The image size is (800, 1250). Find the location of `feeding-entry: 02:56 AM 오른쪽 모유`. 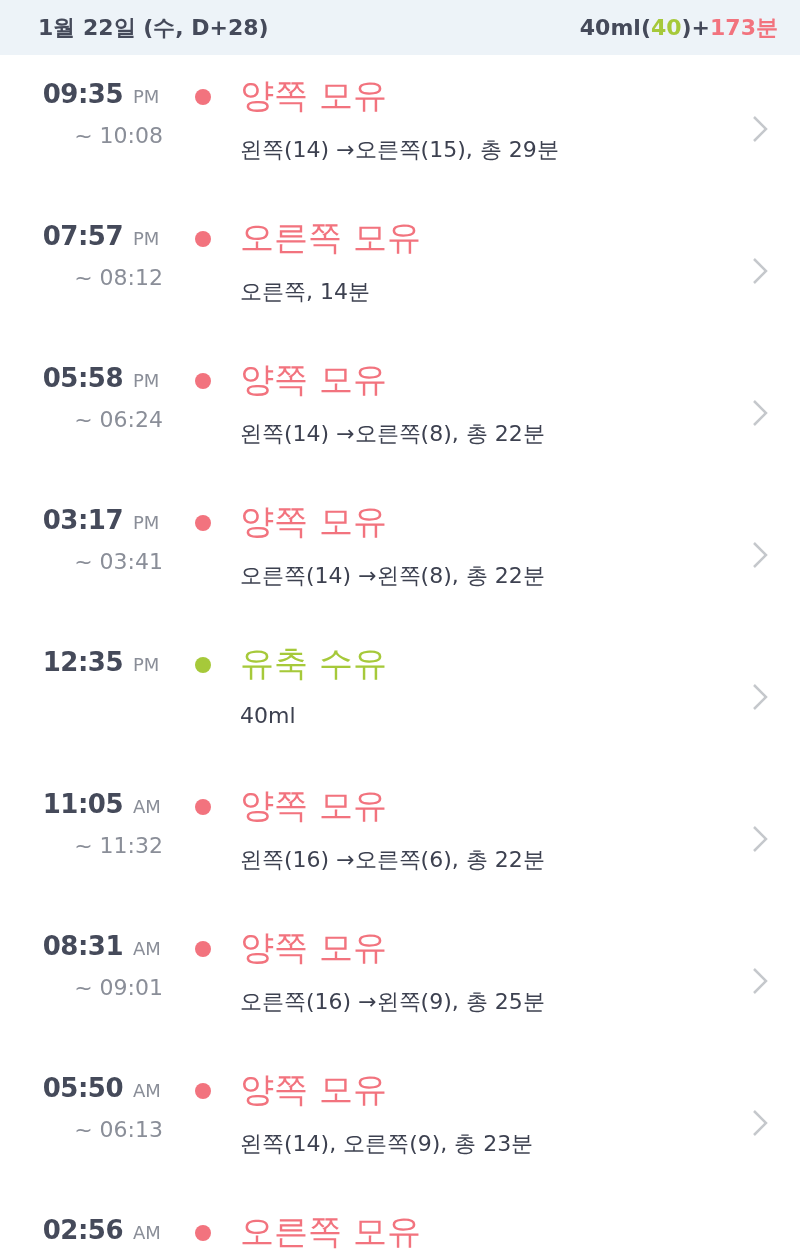

feeding-entry: 02:56 AM 오른쪽 모유 is located at coordinates (400, 1220).